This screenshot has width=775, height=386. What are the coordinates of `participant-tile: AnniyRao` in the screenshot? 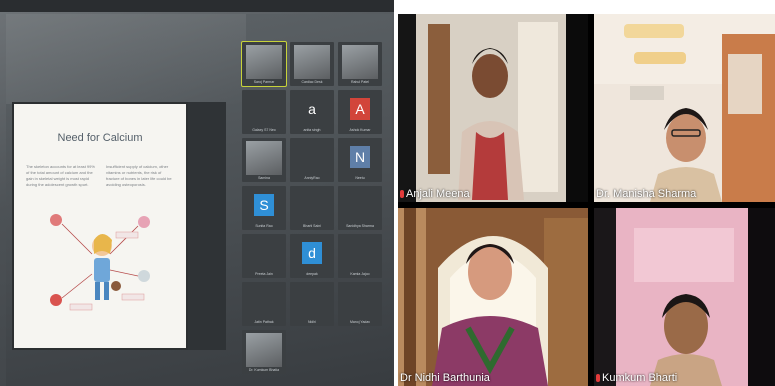 It's located at (312, 160).